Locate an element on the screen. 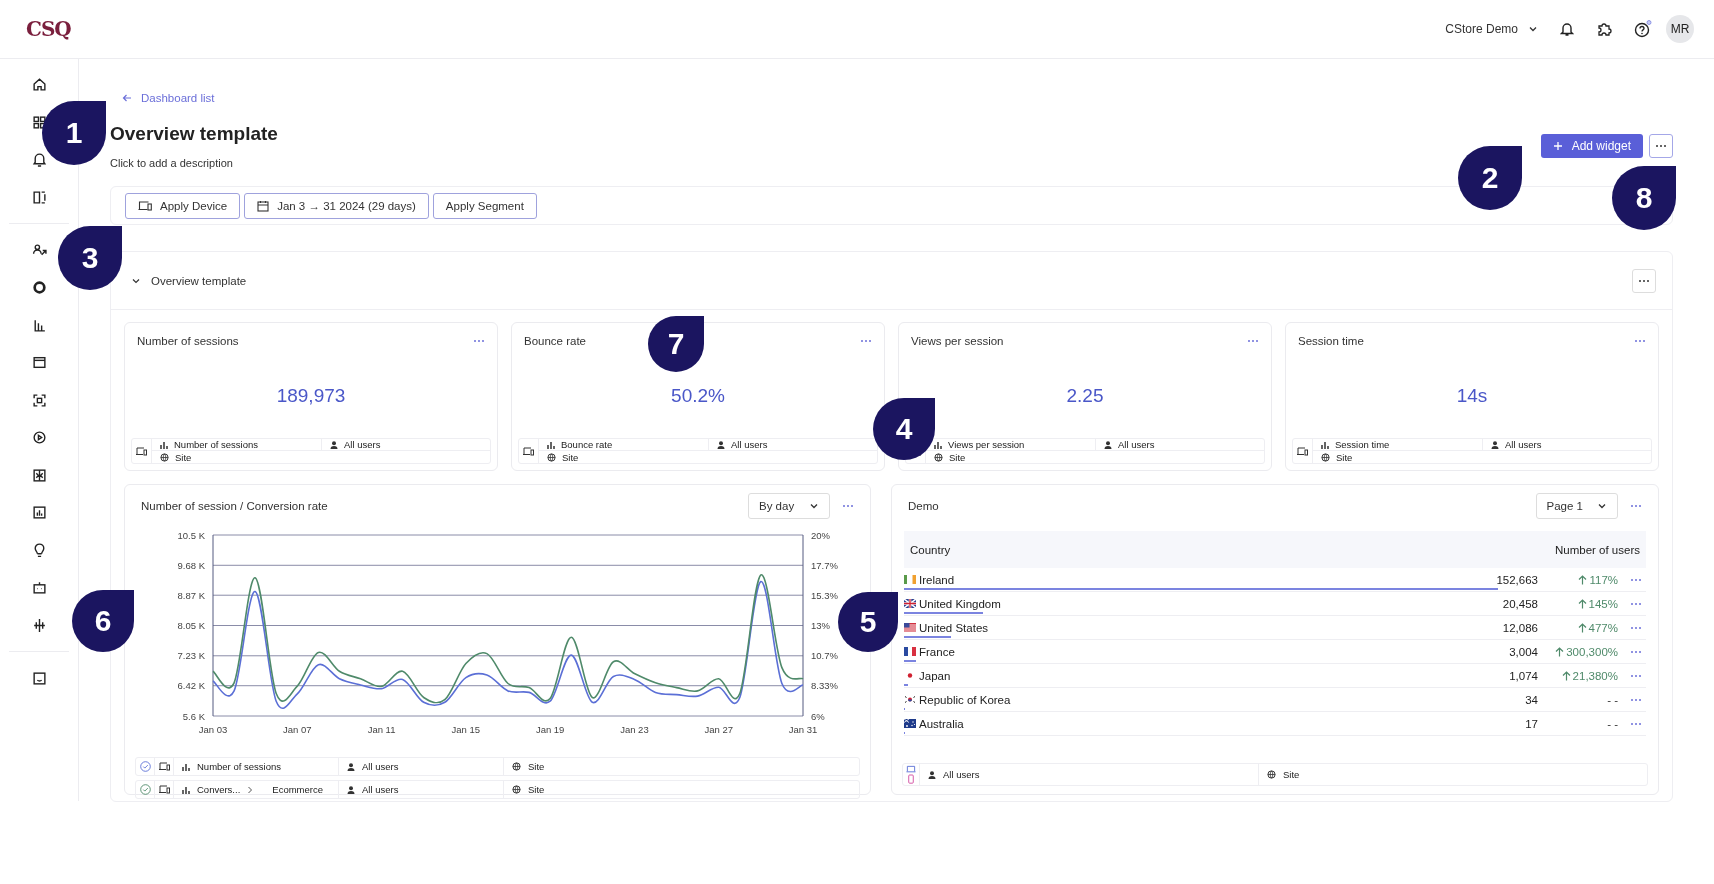 The image size is (1714, 884). logo: CSQ is located at coordinates (48, 29).